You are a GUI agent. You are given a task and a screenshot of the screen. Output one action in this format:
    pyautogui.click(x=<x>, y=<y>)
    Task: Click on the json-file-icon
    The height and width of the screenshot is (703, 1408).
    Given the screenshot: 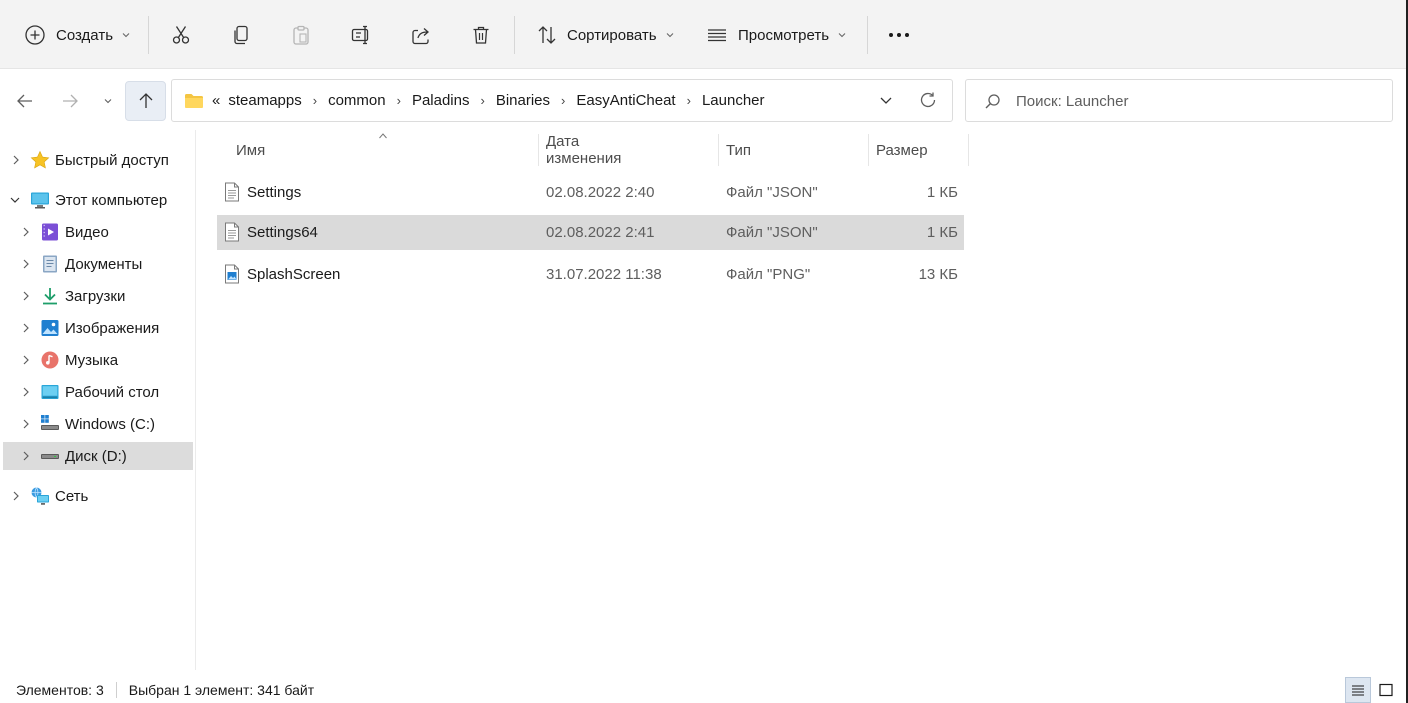 What is the action you would take?
    pyautogui.click(x=232, y=232)
    